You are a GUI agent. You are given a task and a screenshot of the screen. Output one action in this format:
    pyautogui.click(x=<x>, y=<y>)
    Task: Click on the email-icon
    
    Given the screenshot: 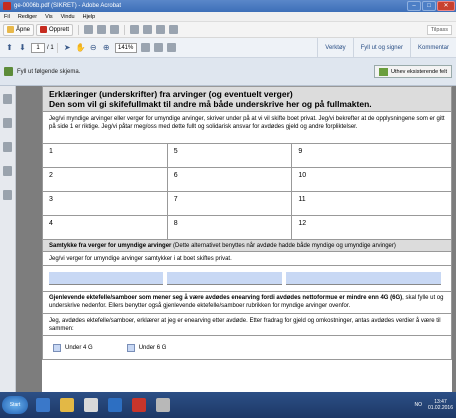 What is the action you would take?
    pyautogui.click(x=115, y=29)
    